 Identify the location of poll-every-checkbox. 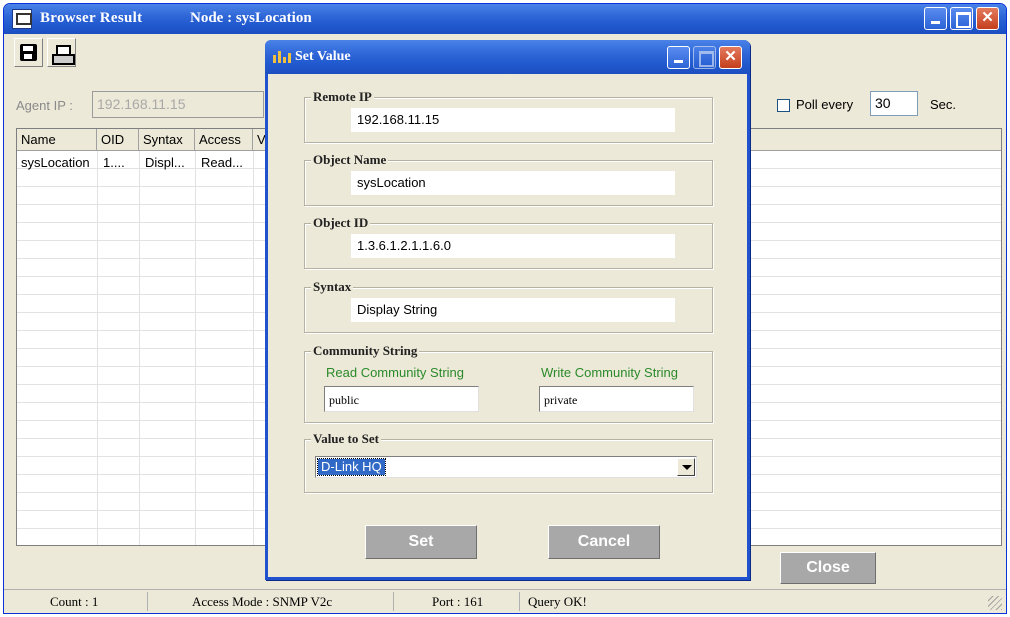
(783, 105).